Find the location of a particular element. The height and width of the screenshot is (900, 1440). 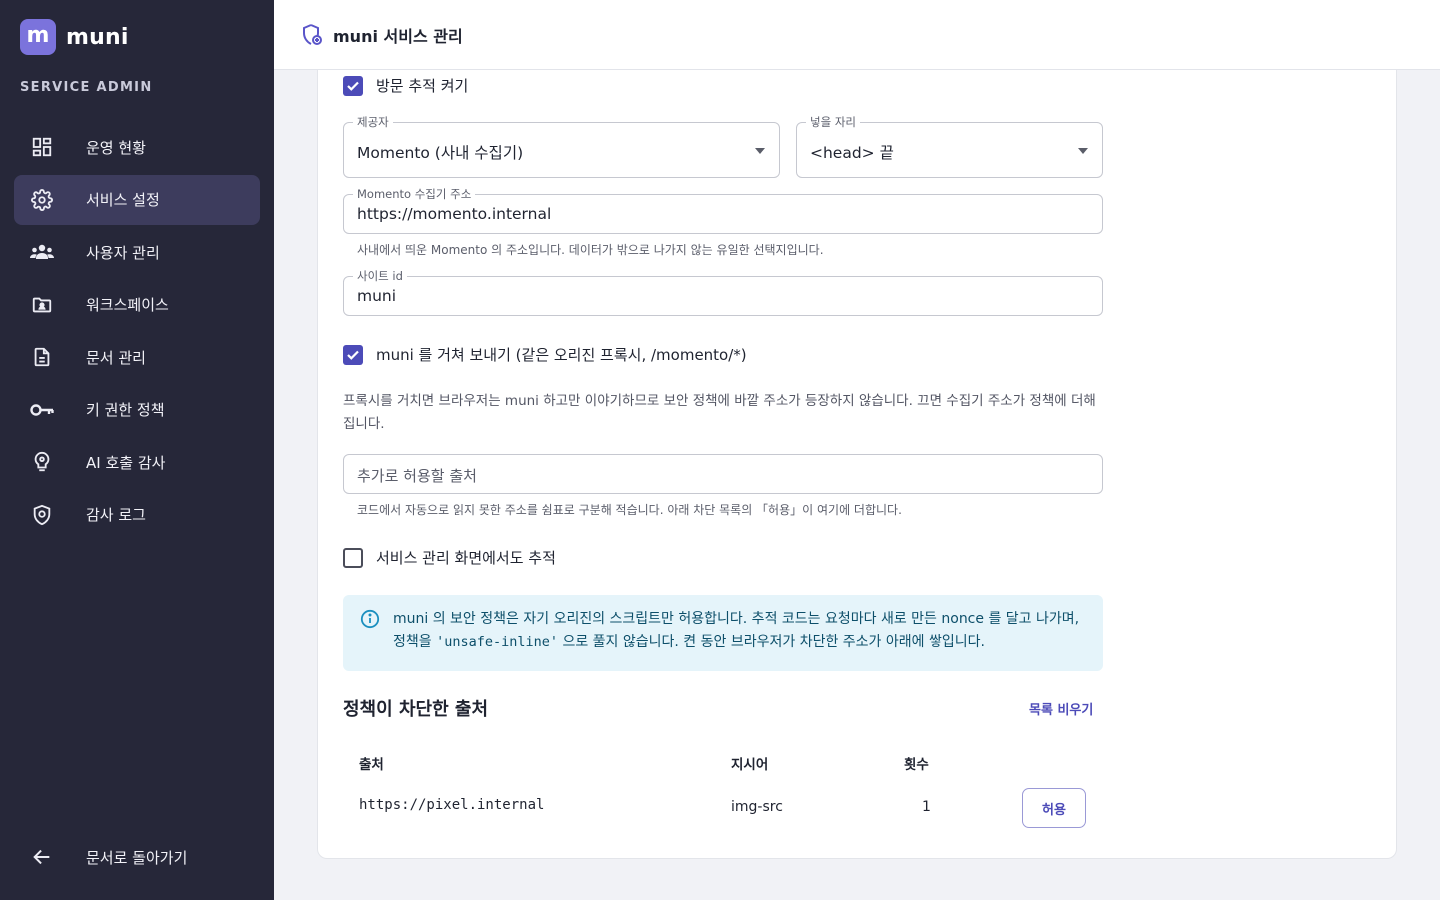

placement-value: <head> 끝 is located at coordinates (852, 153).